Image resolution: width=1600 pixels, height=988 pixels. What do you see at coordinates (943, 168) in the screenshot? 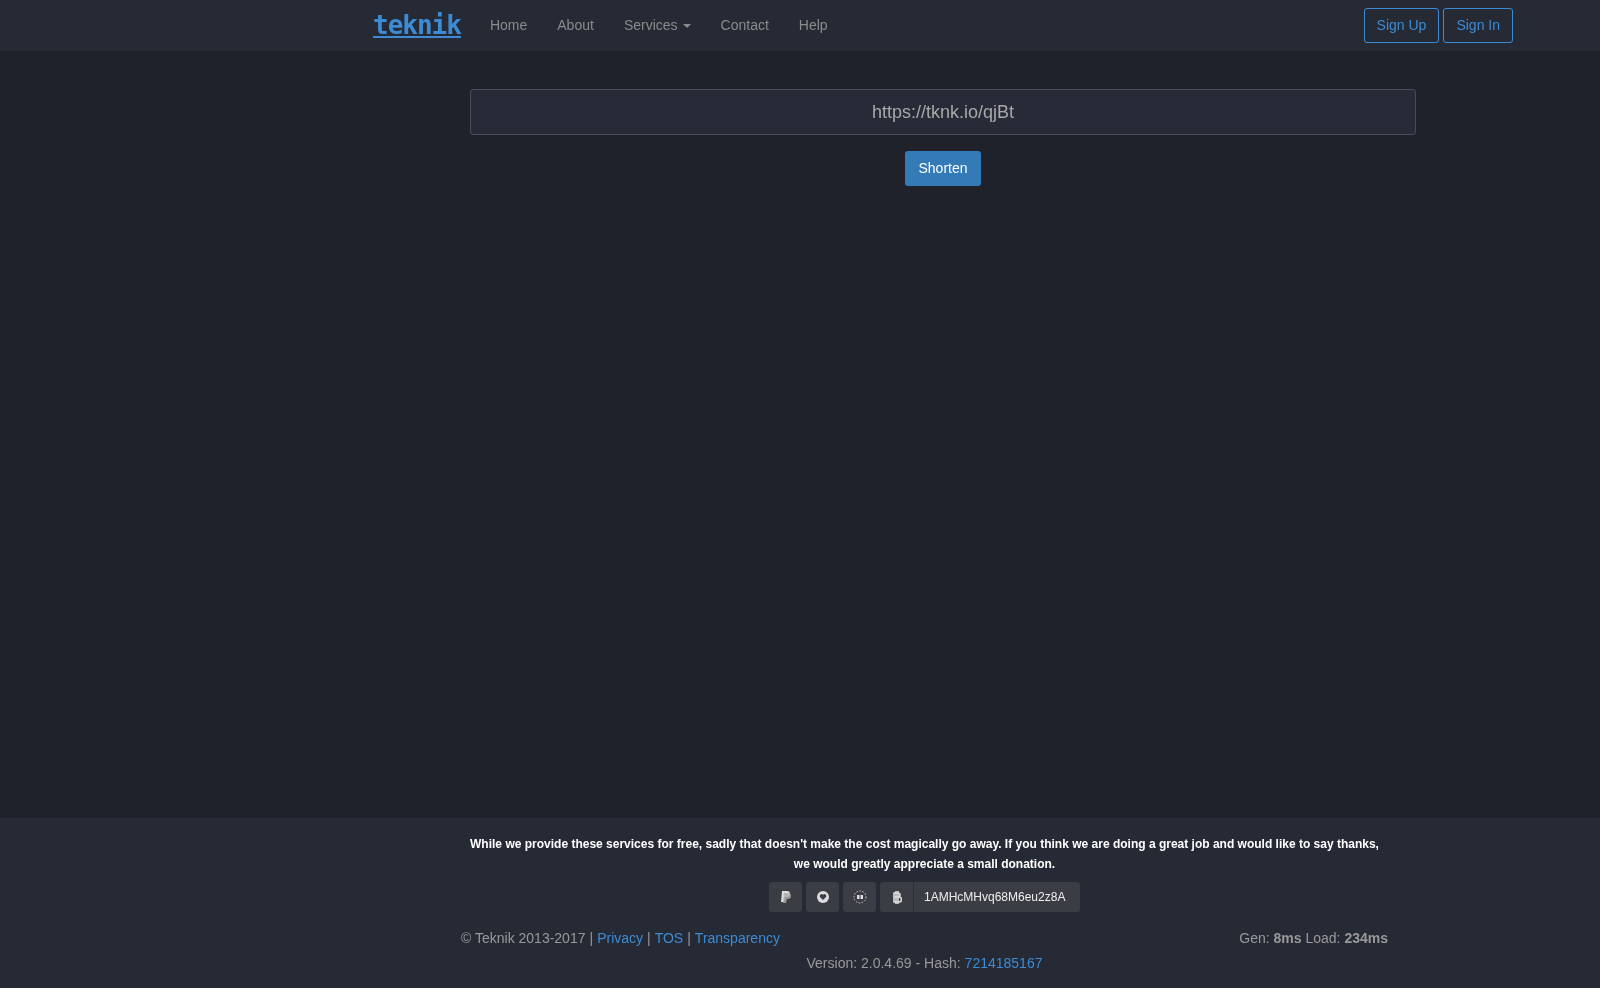
I see `shorten-button: Shorten` at bounding box center [943, 168].